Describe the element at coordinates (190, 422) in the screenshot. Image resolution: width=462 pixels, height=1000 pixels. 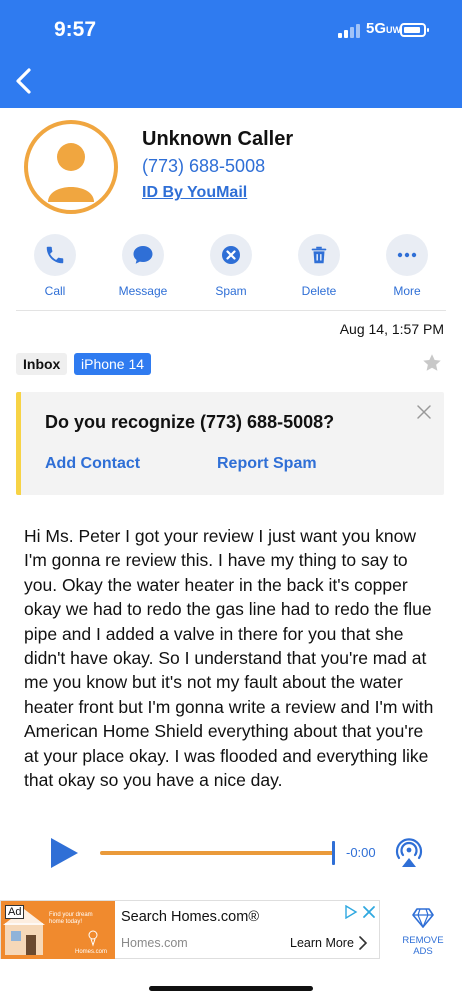
I see `recognize-question: Do you recognize (773) 688-5008?` at that location.